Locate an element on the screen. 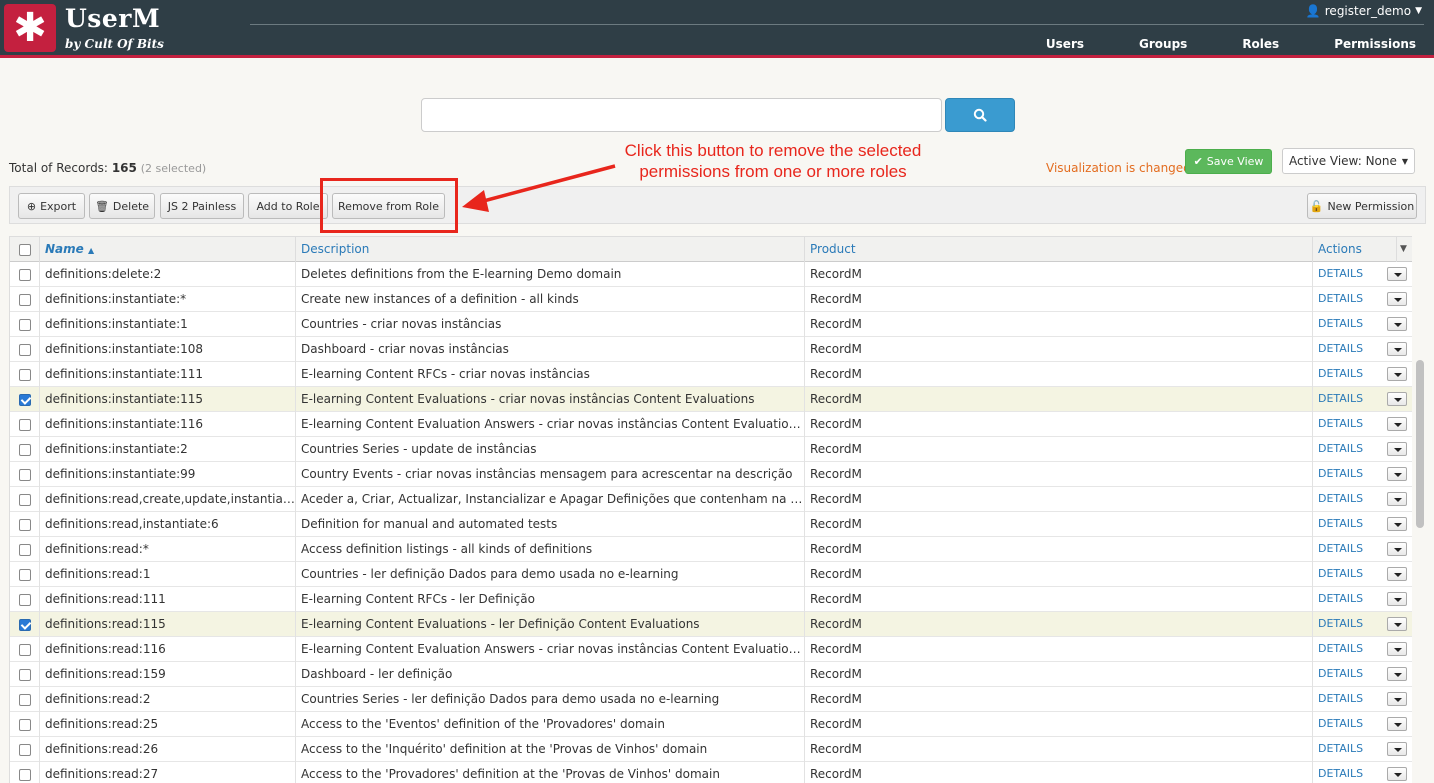  add-to-role-button: Add to Role is located at coordinates (288, 206).